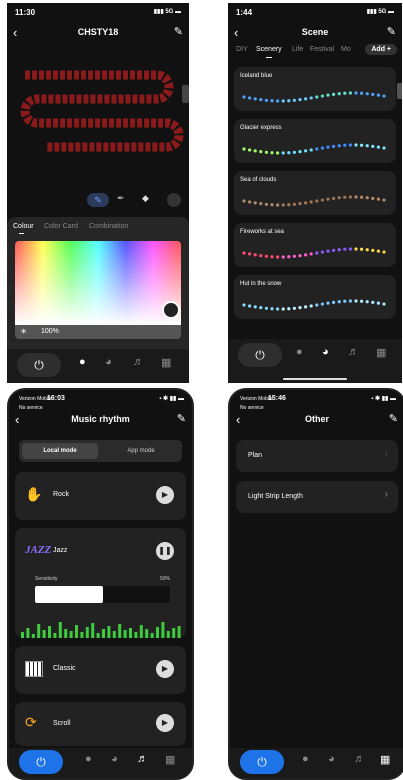 The height and width of the screenshot is (780, 403). What do you see at coordinates (121, 198) in the screenshot?
I see `pen-icon: ✒` at bounding box center [121, 198].